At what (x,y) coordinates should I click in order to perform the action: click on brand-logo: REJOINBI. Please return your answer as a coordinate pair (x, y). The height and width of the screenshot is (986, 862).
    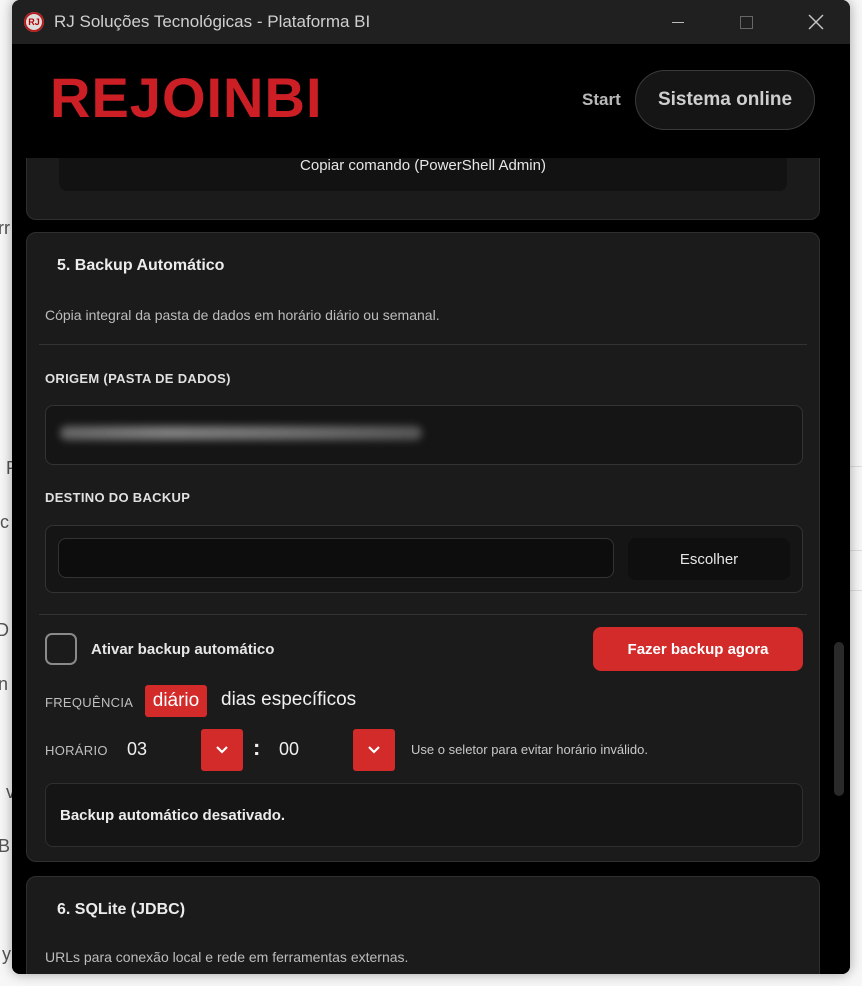
    Looking at the image, I should click on (186, 98).